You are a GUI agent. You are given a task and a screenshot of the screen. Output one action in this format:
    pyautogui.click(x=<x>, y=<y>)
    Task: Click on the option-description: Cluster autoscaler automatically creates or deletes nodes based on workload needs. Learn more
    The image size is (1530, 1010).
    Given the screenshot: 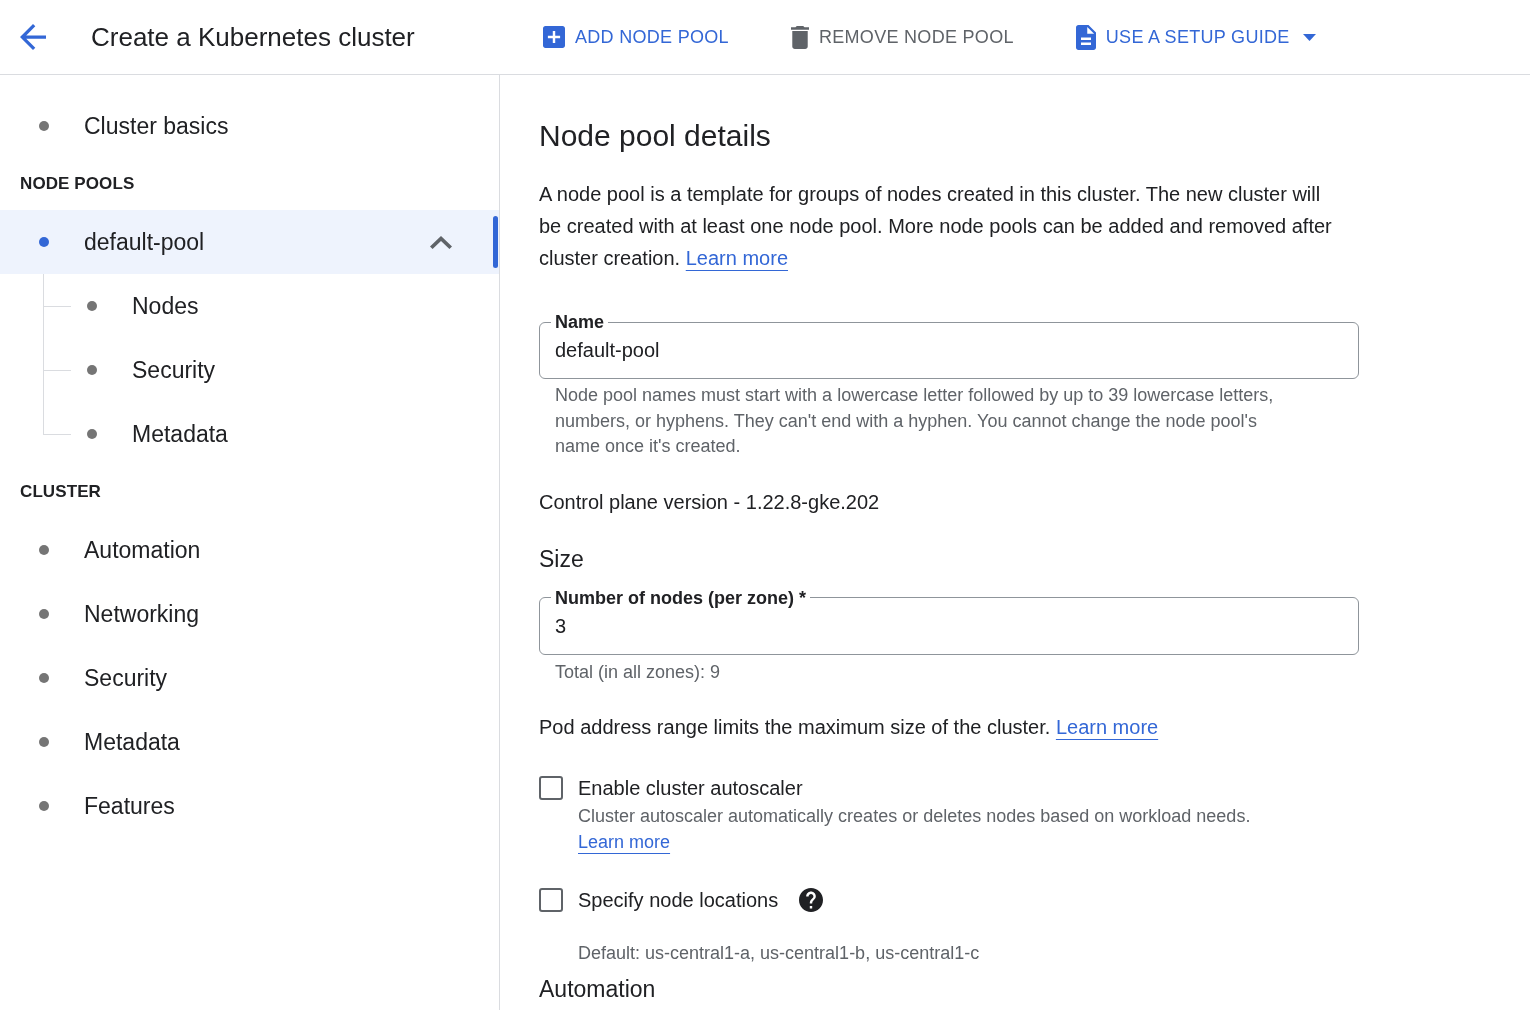 What is the action you would take?
    pyautogui.click(x=915, y=829)
    